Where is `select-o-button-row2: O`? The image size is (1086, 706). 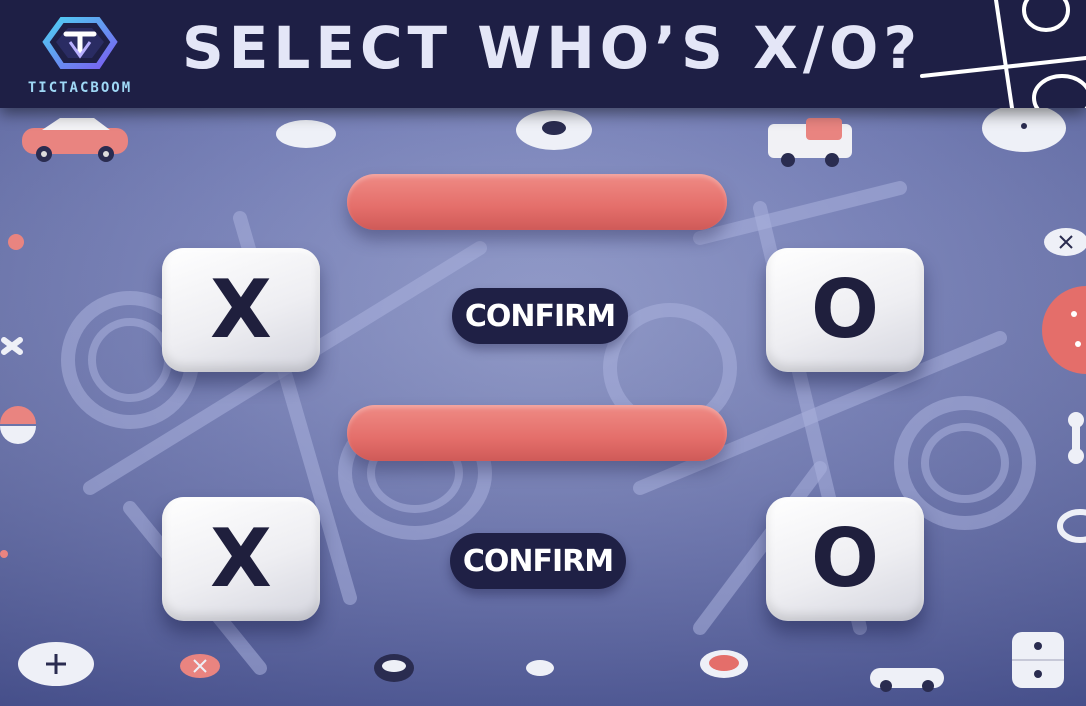 select-o-button-row2: O is located at coordinates (845, 559).